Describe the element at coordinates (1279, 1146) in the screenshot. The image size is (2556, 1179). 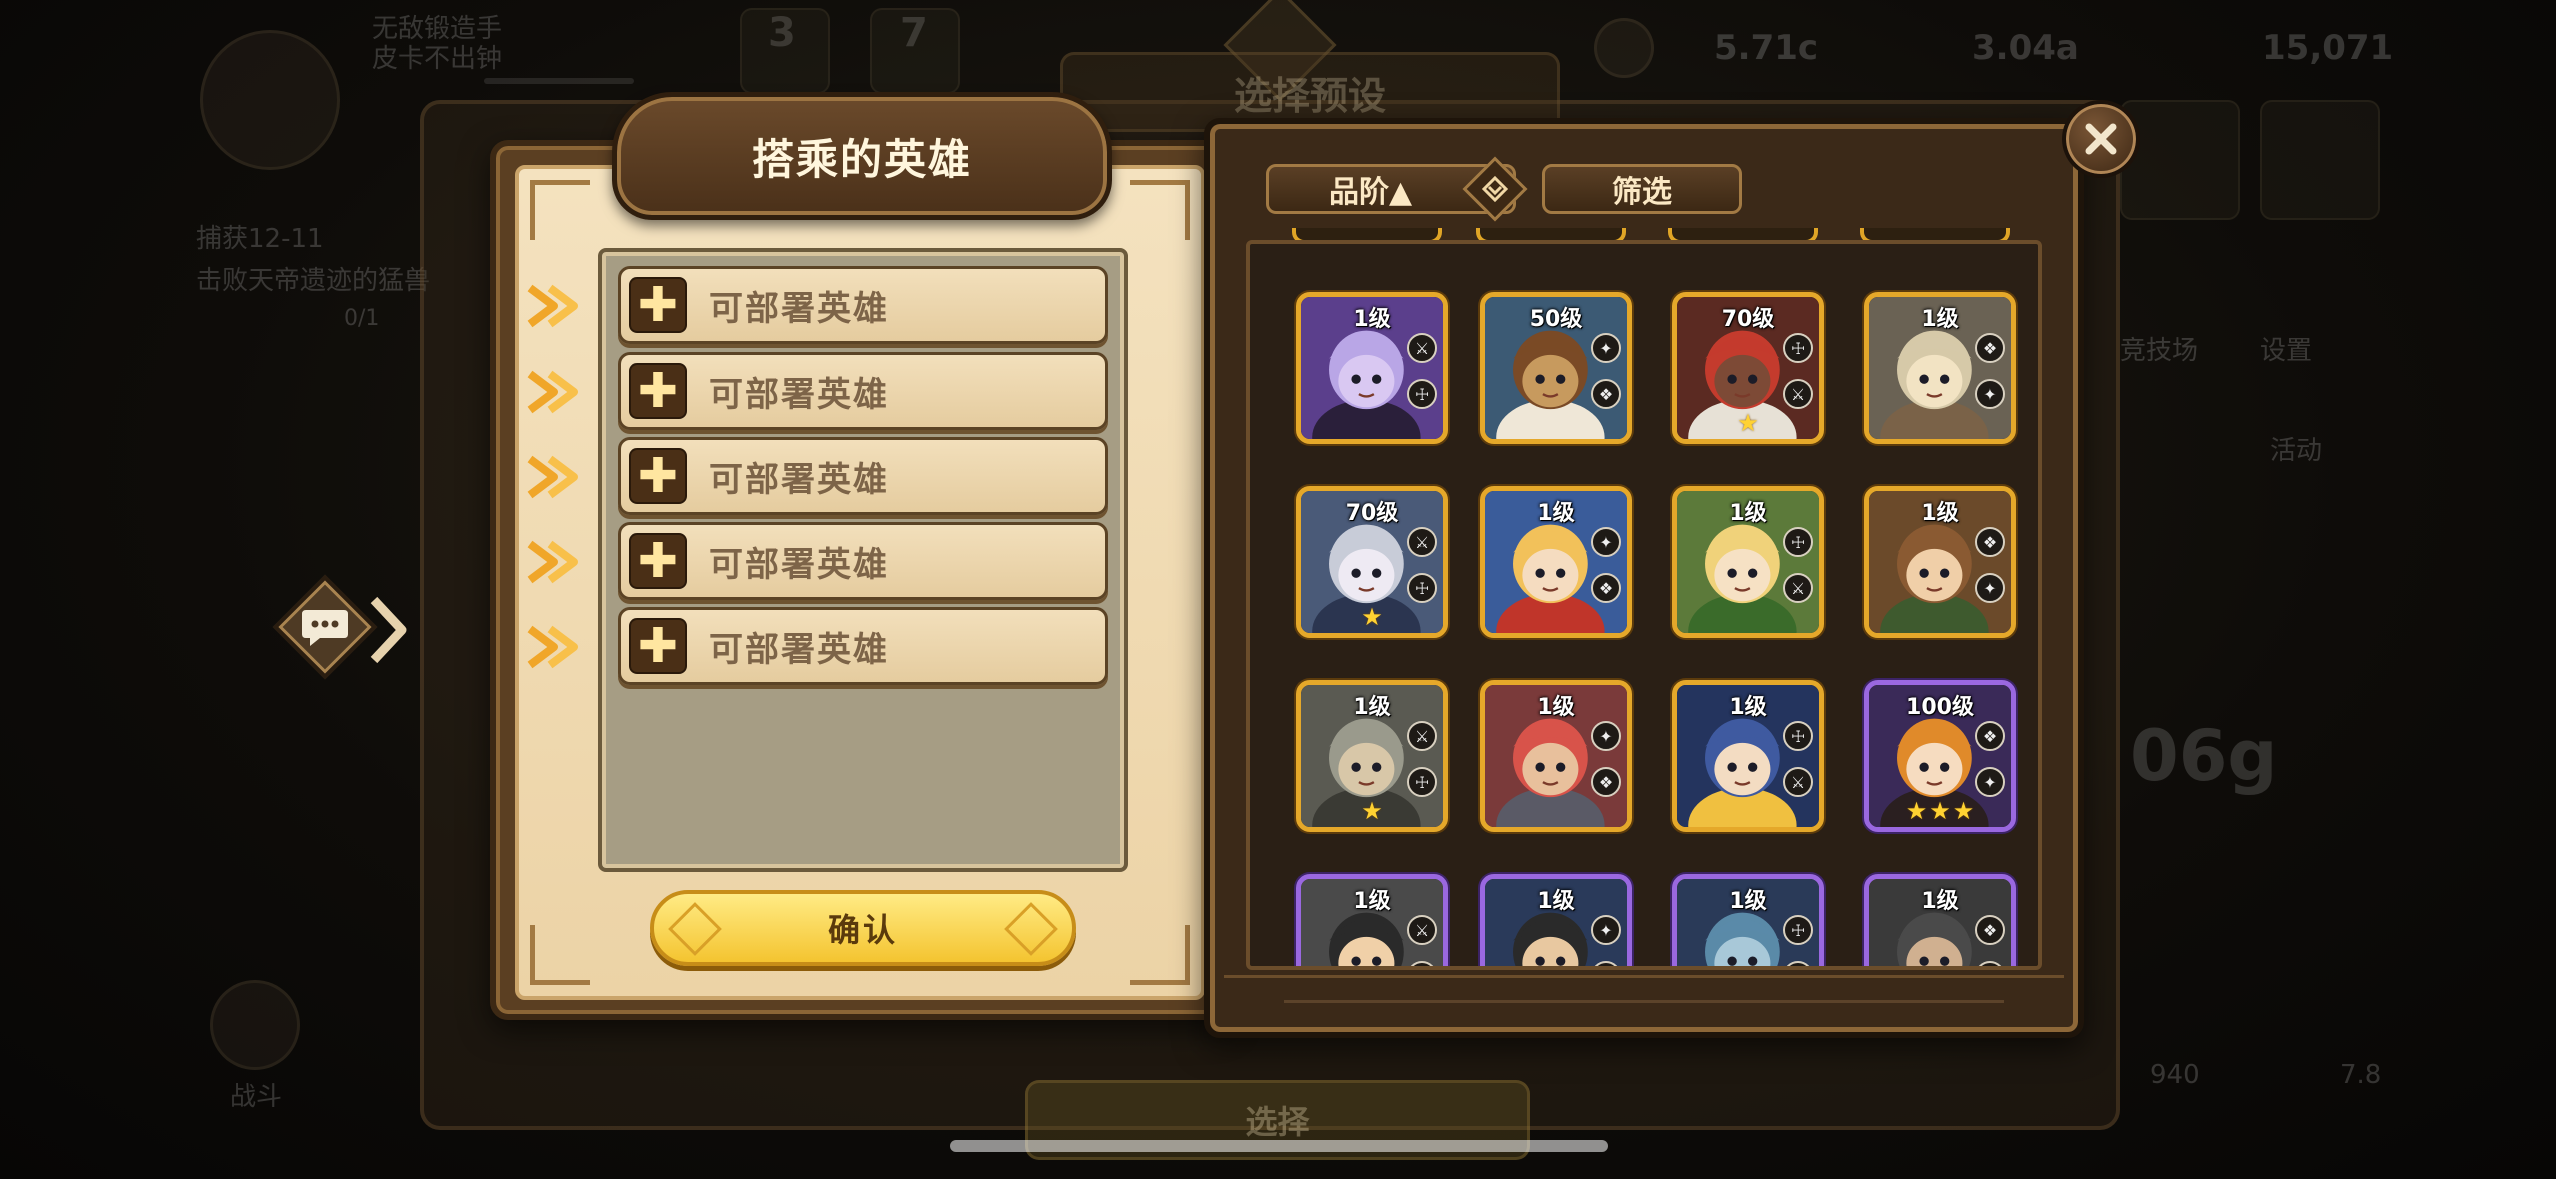
I see `home-indicator` at that location.